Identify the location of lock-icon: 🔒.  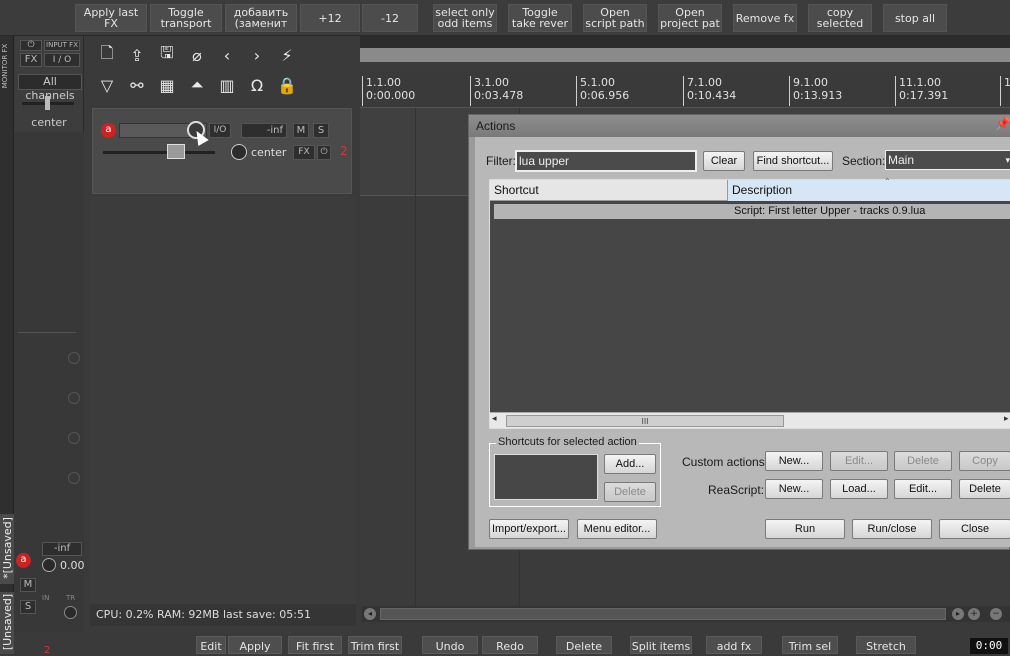
(287, 85).